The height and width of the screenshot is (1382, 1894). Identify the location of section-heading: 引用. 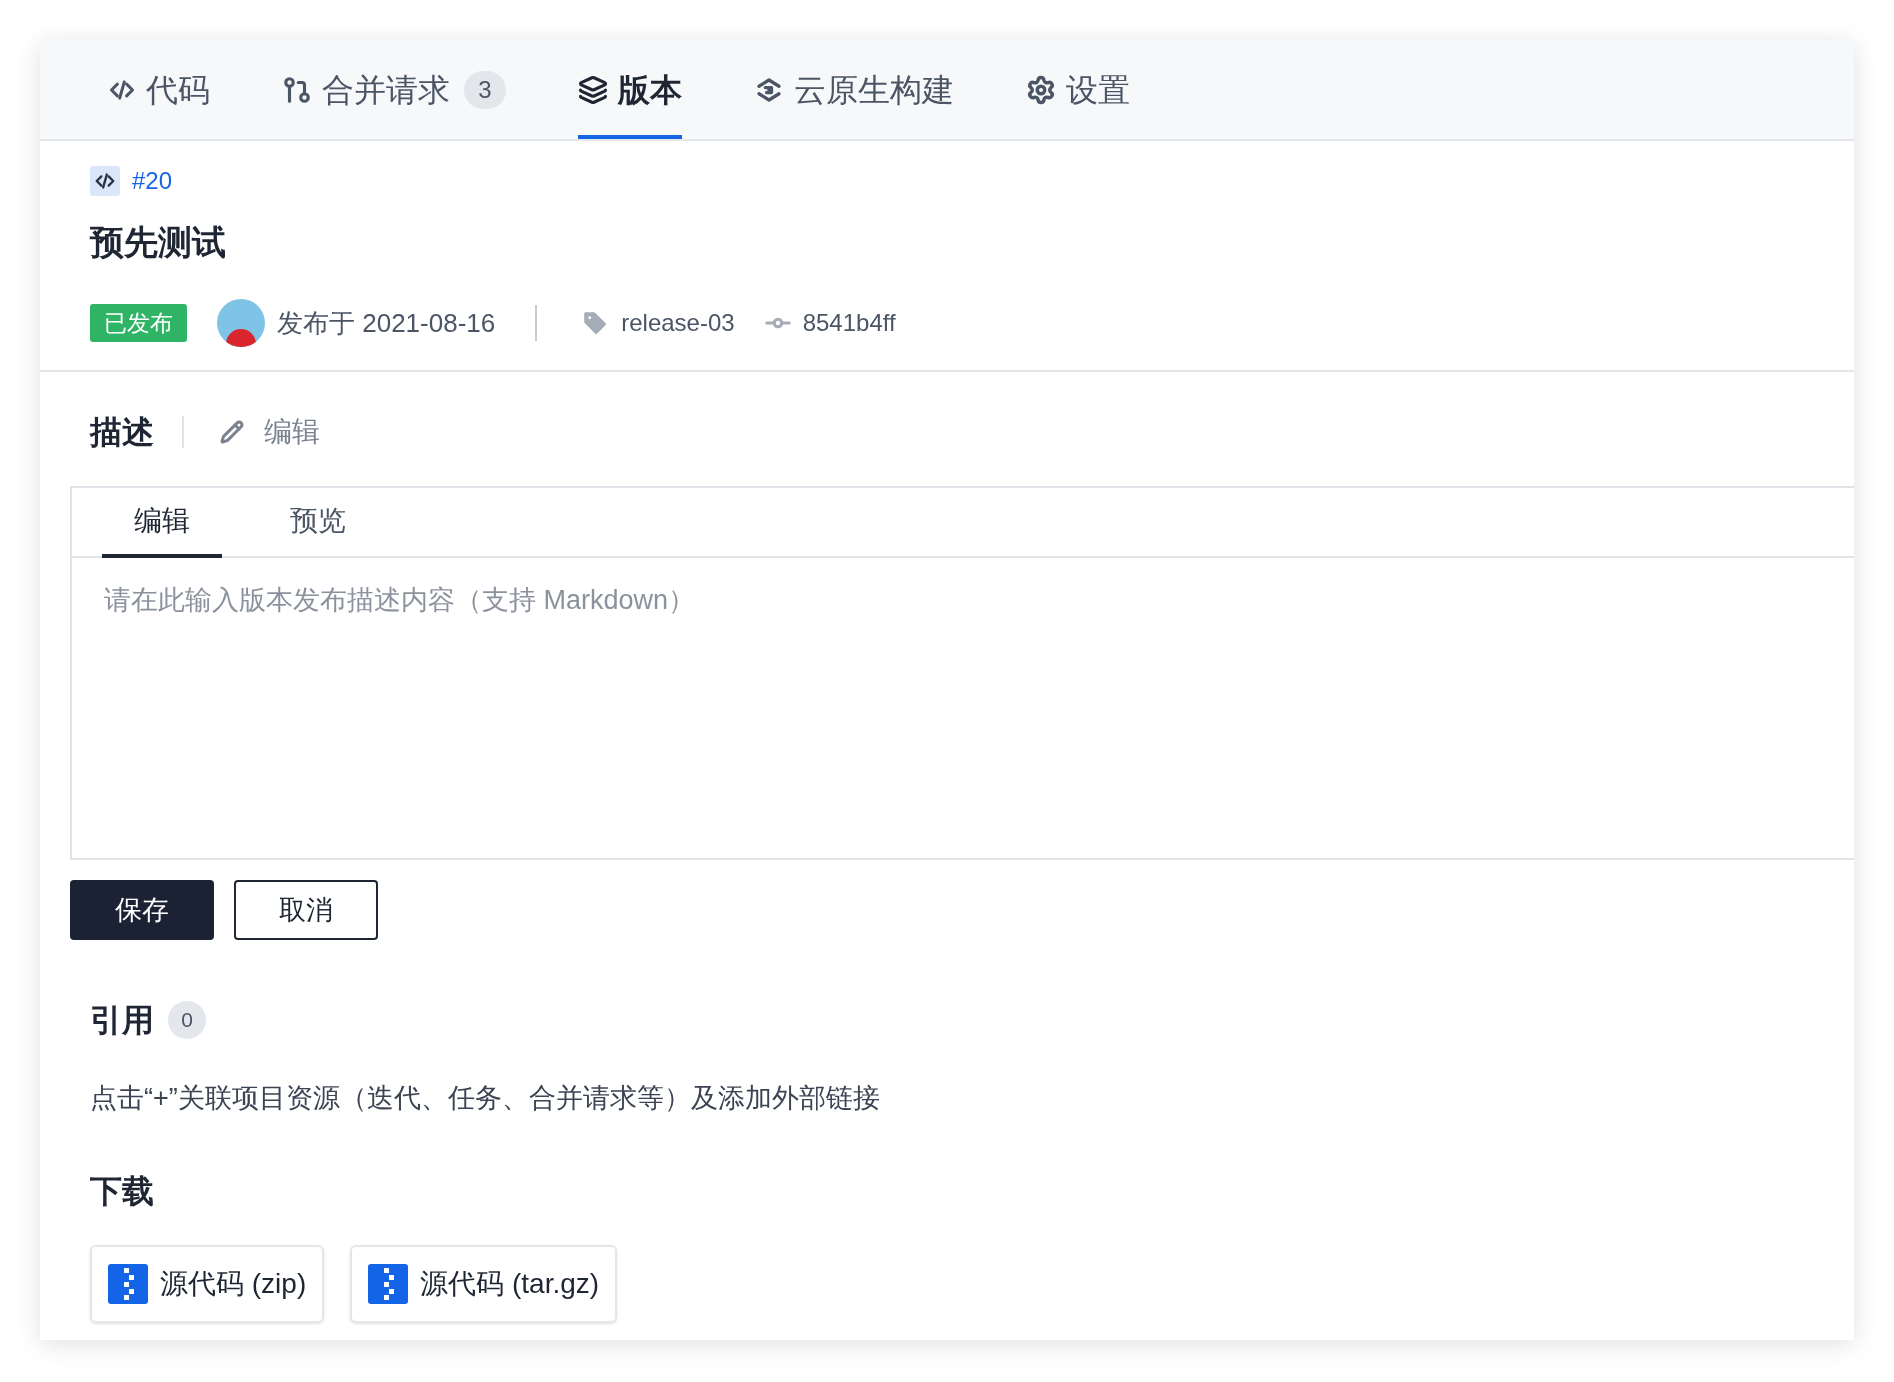
(122, 1020).